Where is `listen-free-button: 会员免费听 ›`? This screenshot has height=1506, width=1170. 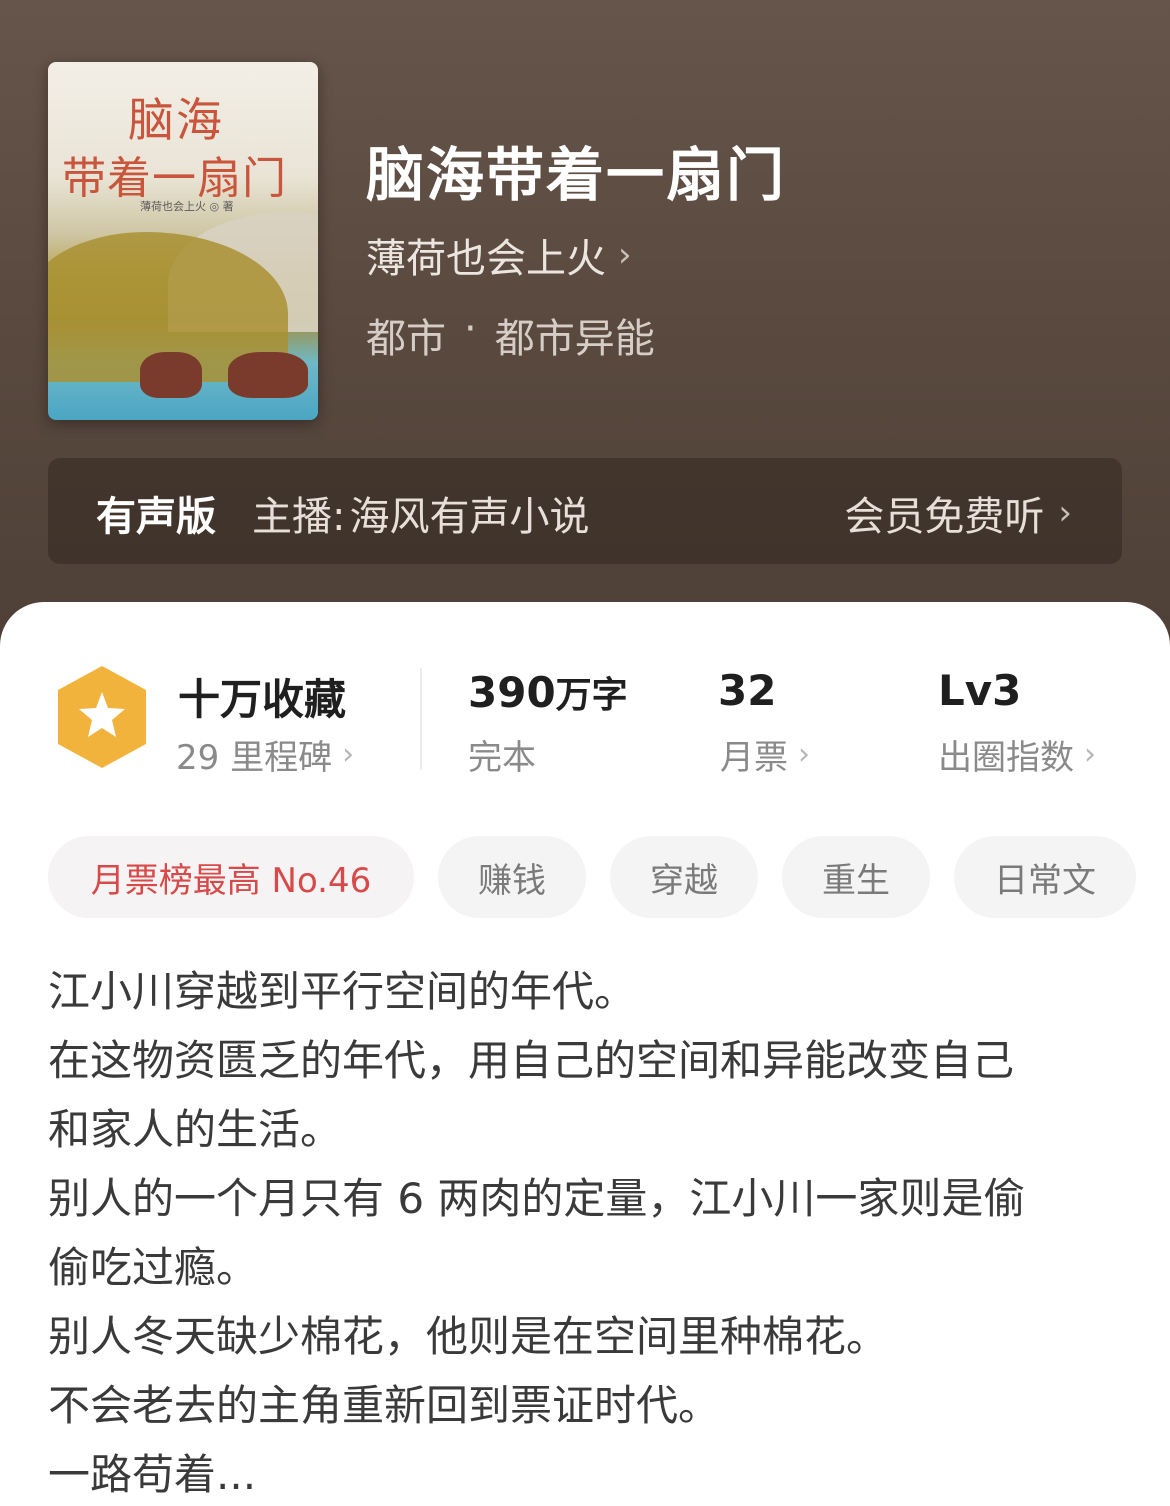
listen-free-button: 会员免费听 › is located at coordinates (958, 513).